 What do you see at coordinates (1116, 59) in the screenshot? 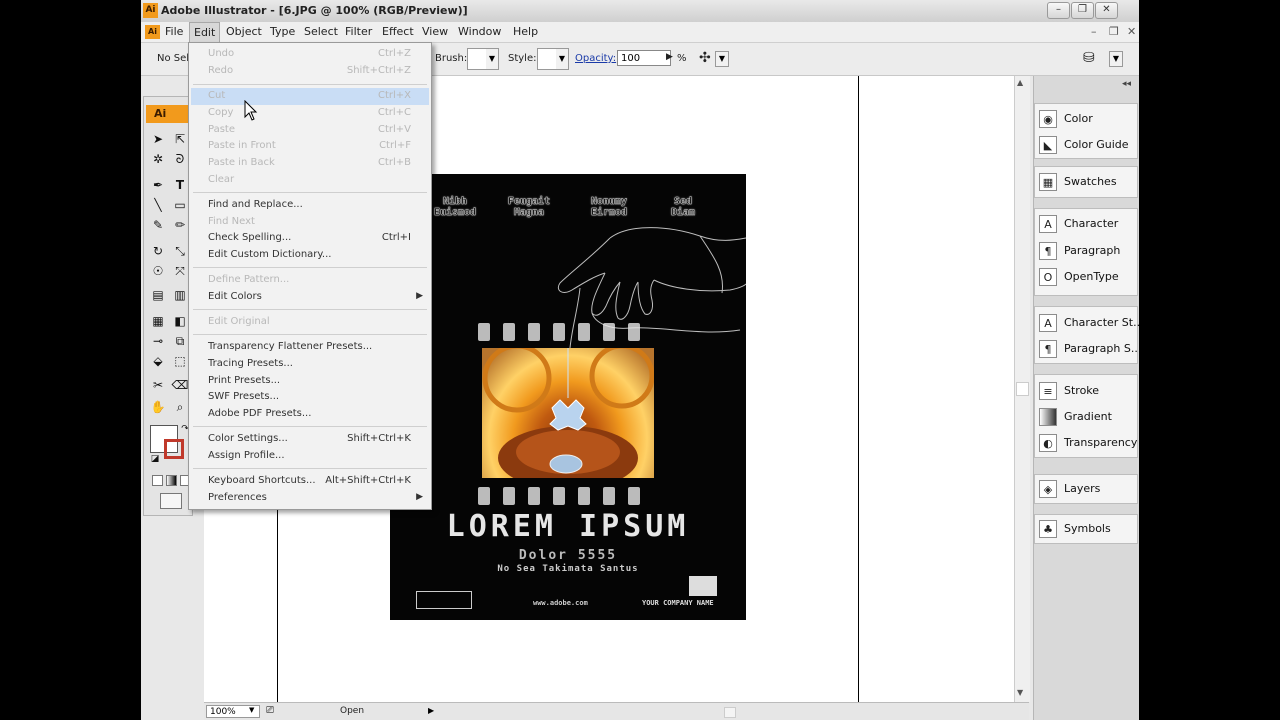
I see `panel-menu-dropdown-icon: ▼` at bounding box center [1116, 59].